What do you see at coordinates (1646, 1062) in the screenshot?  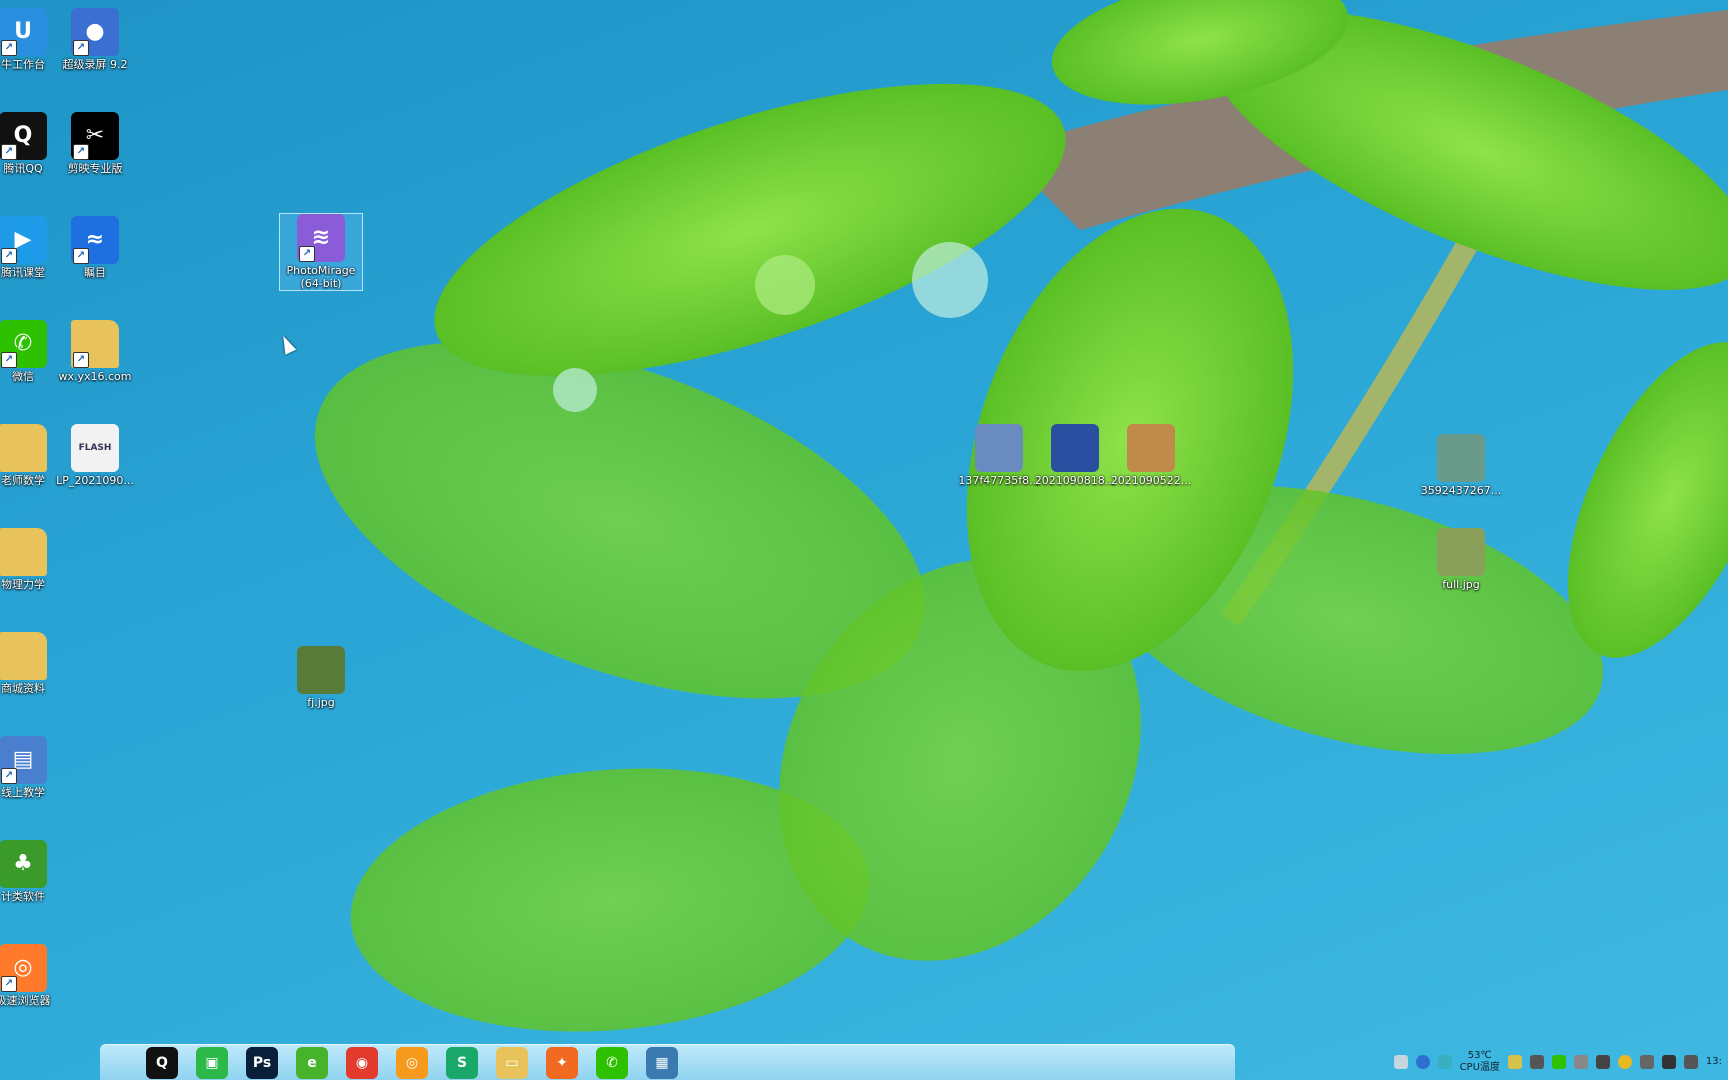 I see `display-icon` at bounding box center [1646, 1062].